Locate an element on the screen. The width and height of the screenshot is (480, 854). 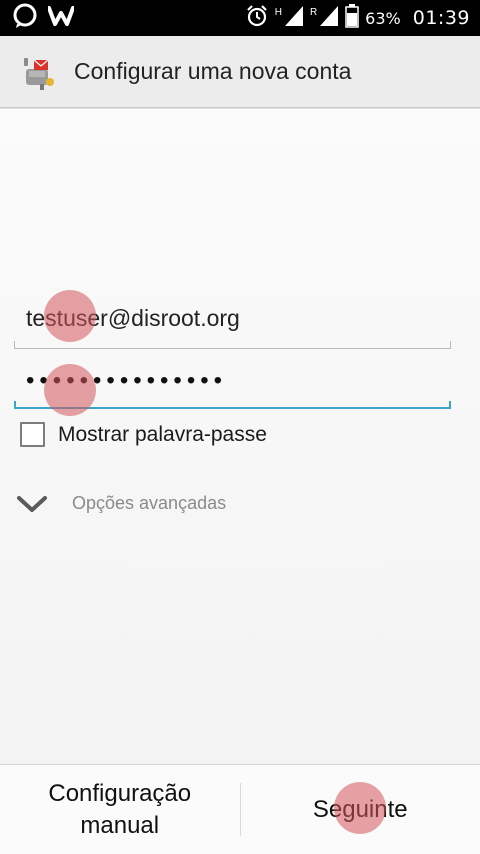
advanced-options-toggle: Opções avançadas is located at coordinates (121, 503).